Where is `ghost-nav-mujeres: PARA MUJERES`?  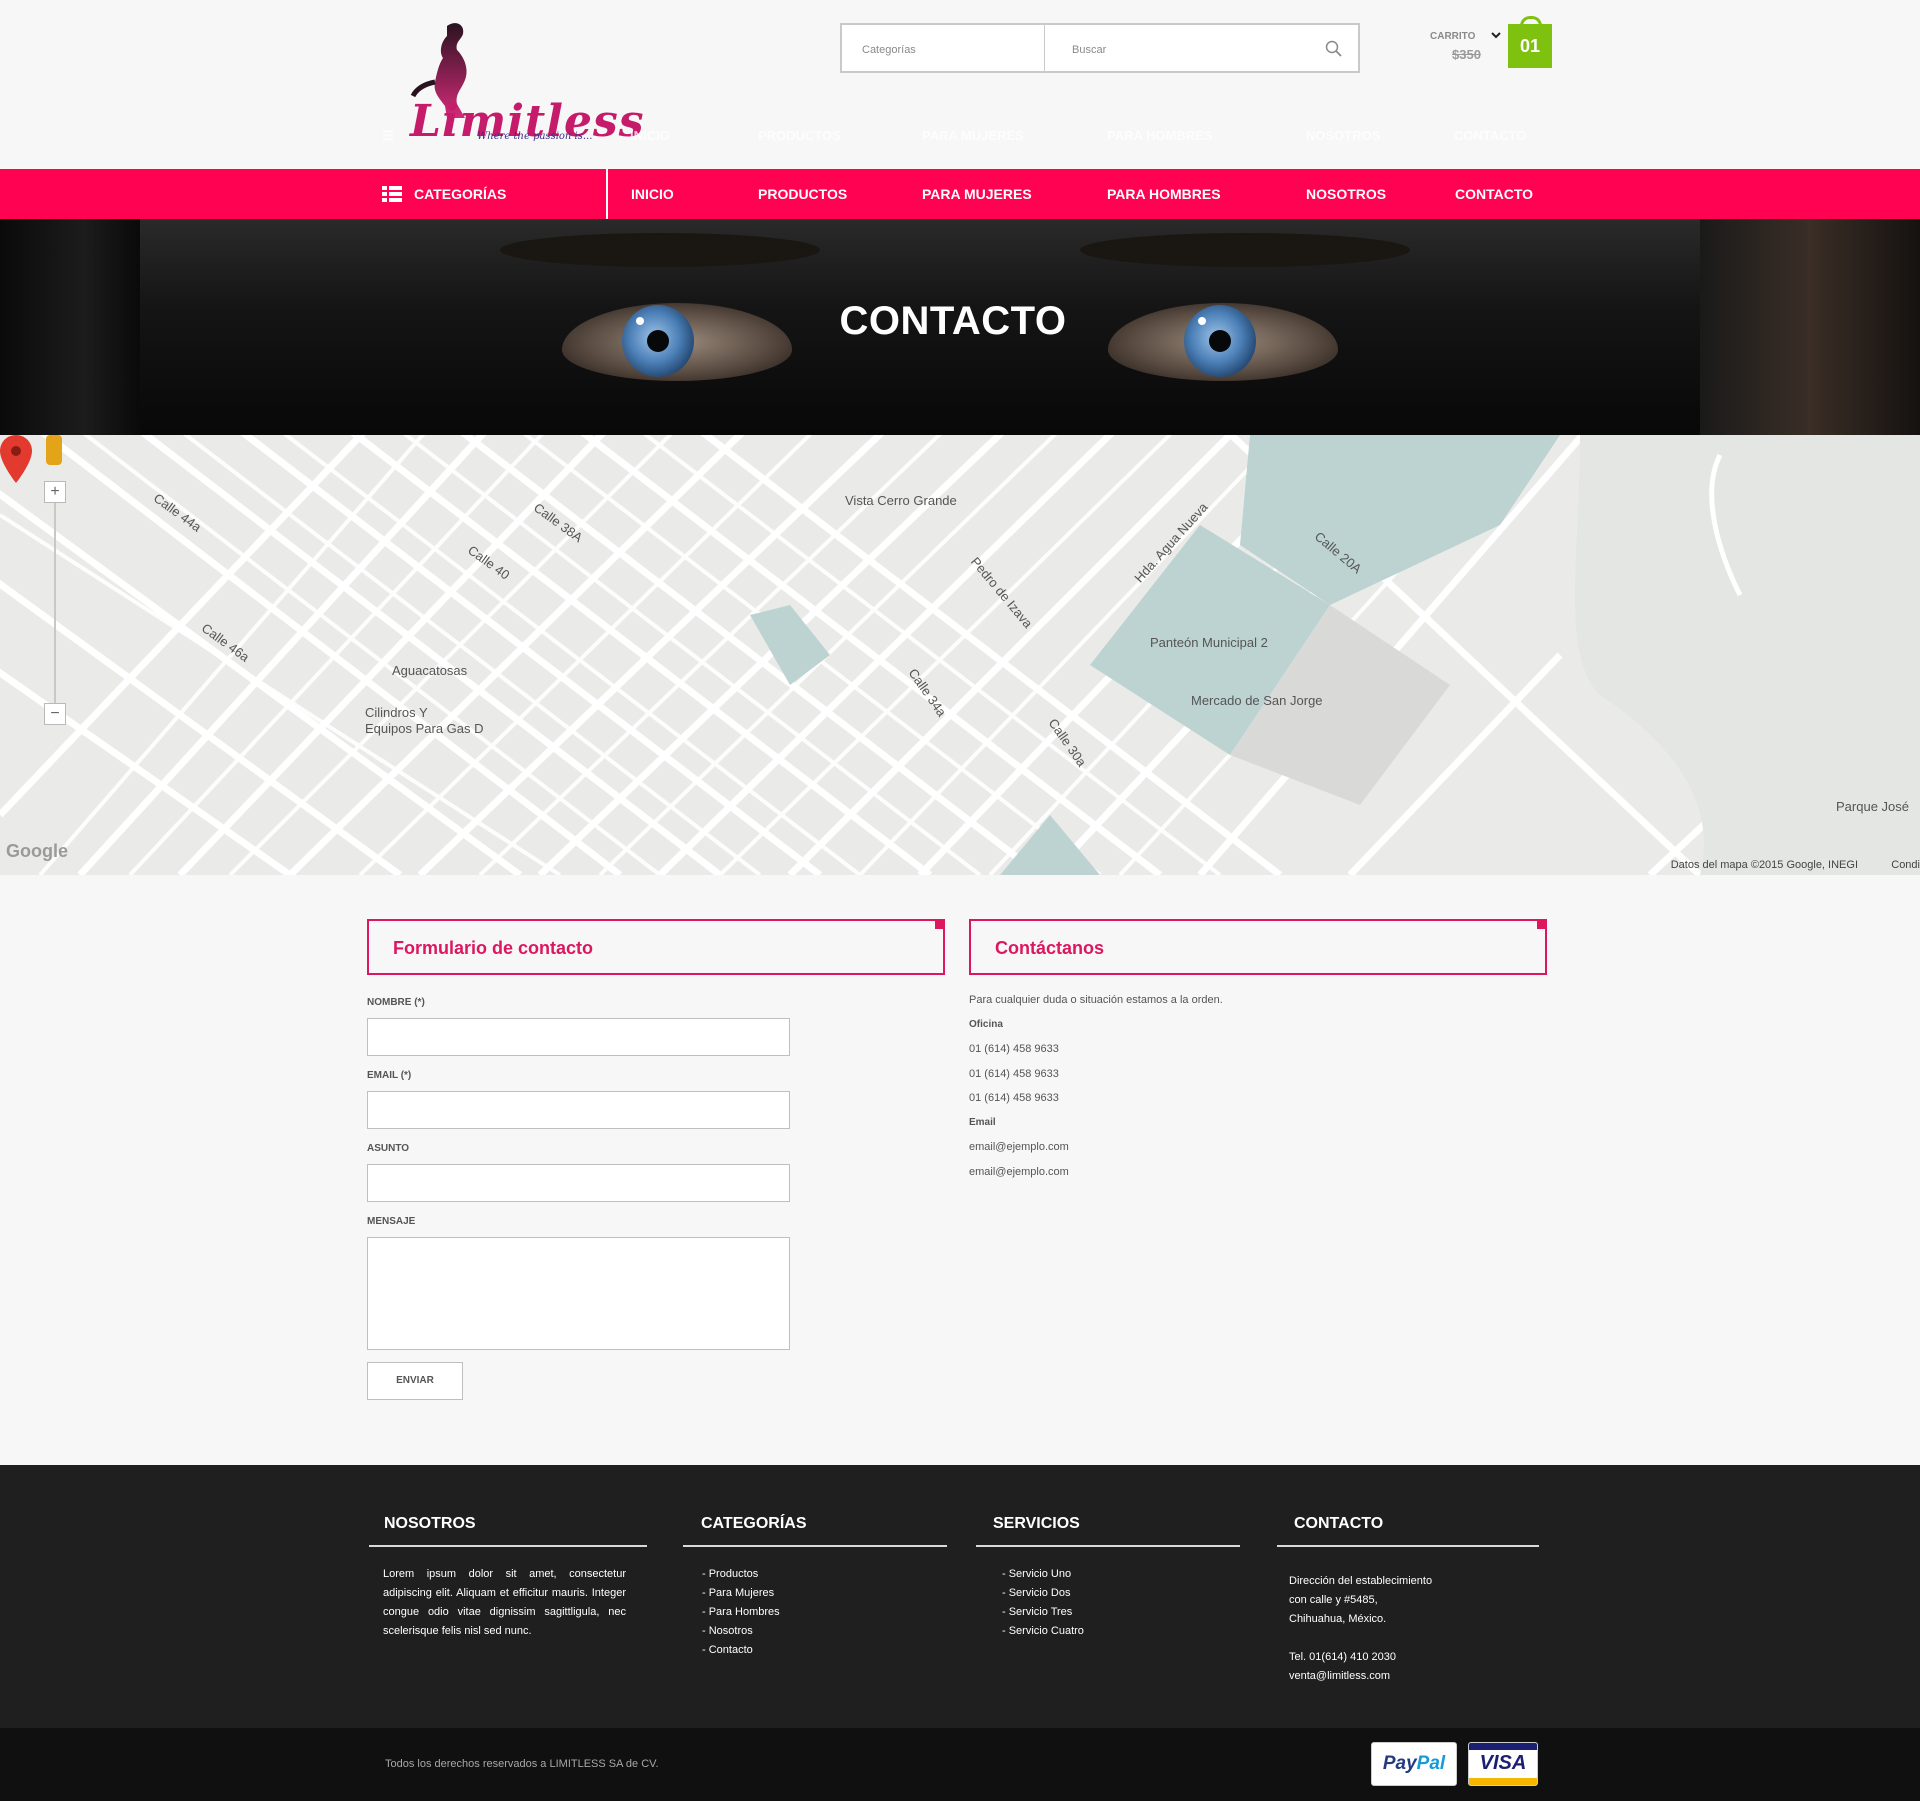
ghost-nav-mujeres: PARA MUJERES is located at coordinates (973, 135).